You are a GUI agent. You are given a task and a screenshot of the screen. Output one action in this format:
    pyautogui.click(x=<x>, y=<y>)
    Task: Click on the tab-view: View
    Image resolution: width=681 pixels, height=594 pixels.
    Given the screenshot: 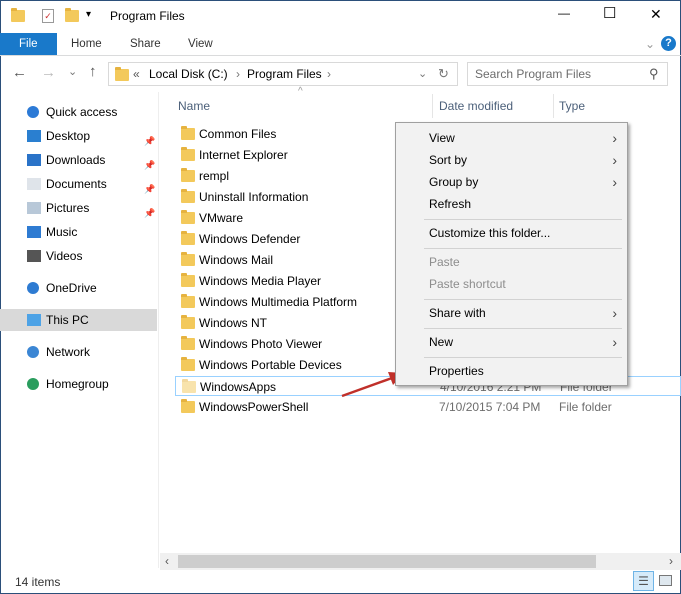 What is the action you would take?
    pyautogui.click(x=200, y=44)
    